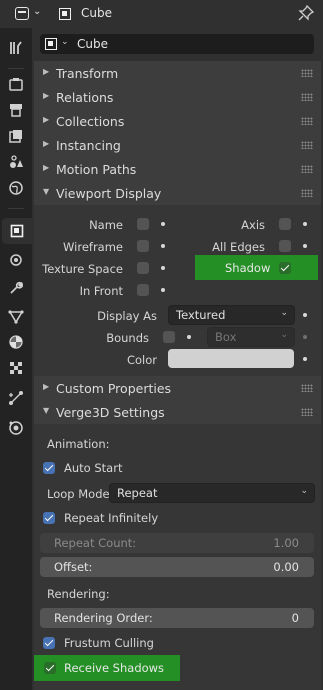  Describe the element at coordinates (251, 337) in the screenshot. I see `bounds-type-dropdown: Box ⌄` at that location.